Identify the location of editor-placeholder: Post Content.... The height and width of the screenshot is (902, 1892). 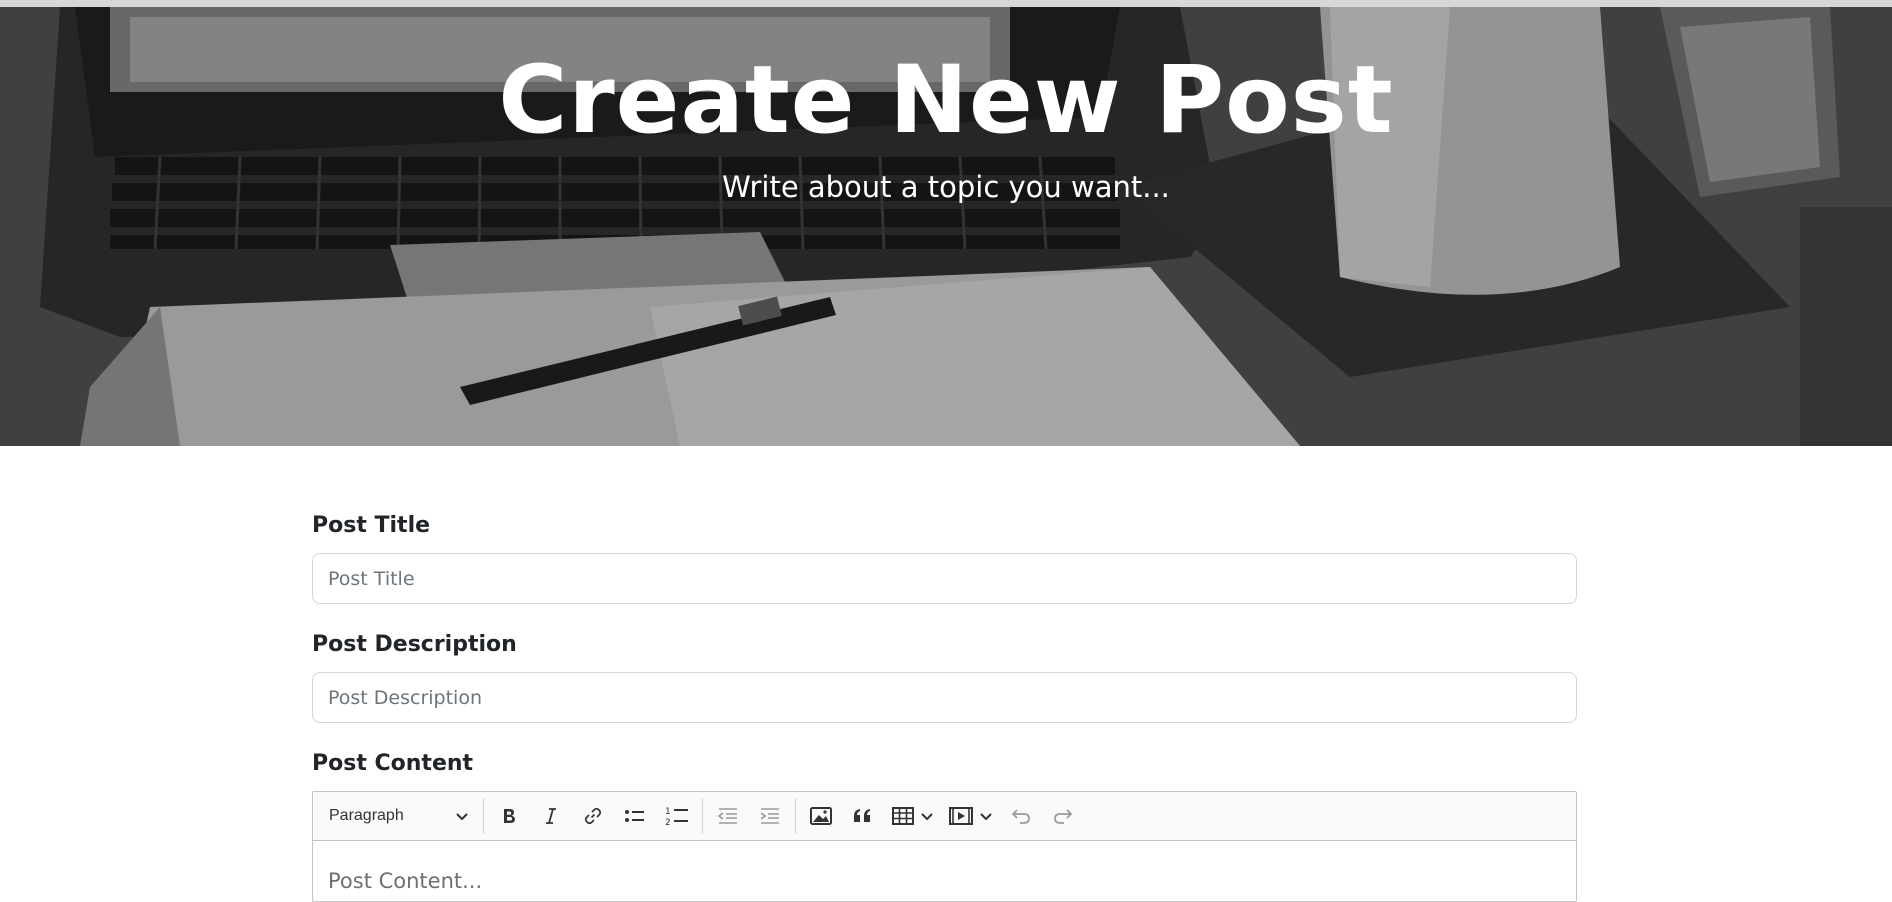
(405, 881).